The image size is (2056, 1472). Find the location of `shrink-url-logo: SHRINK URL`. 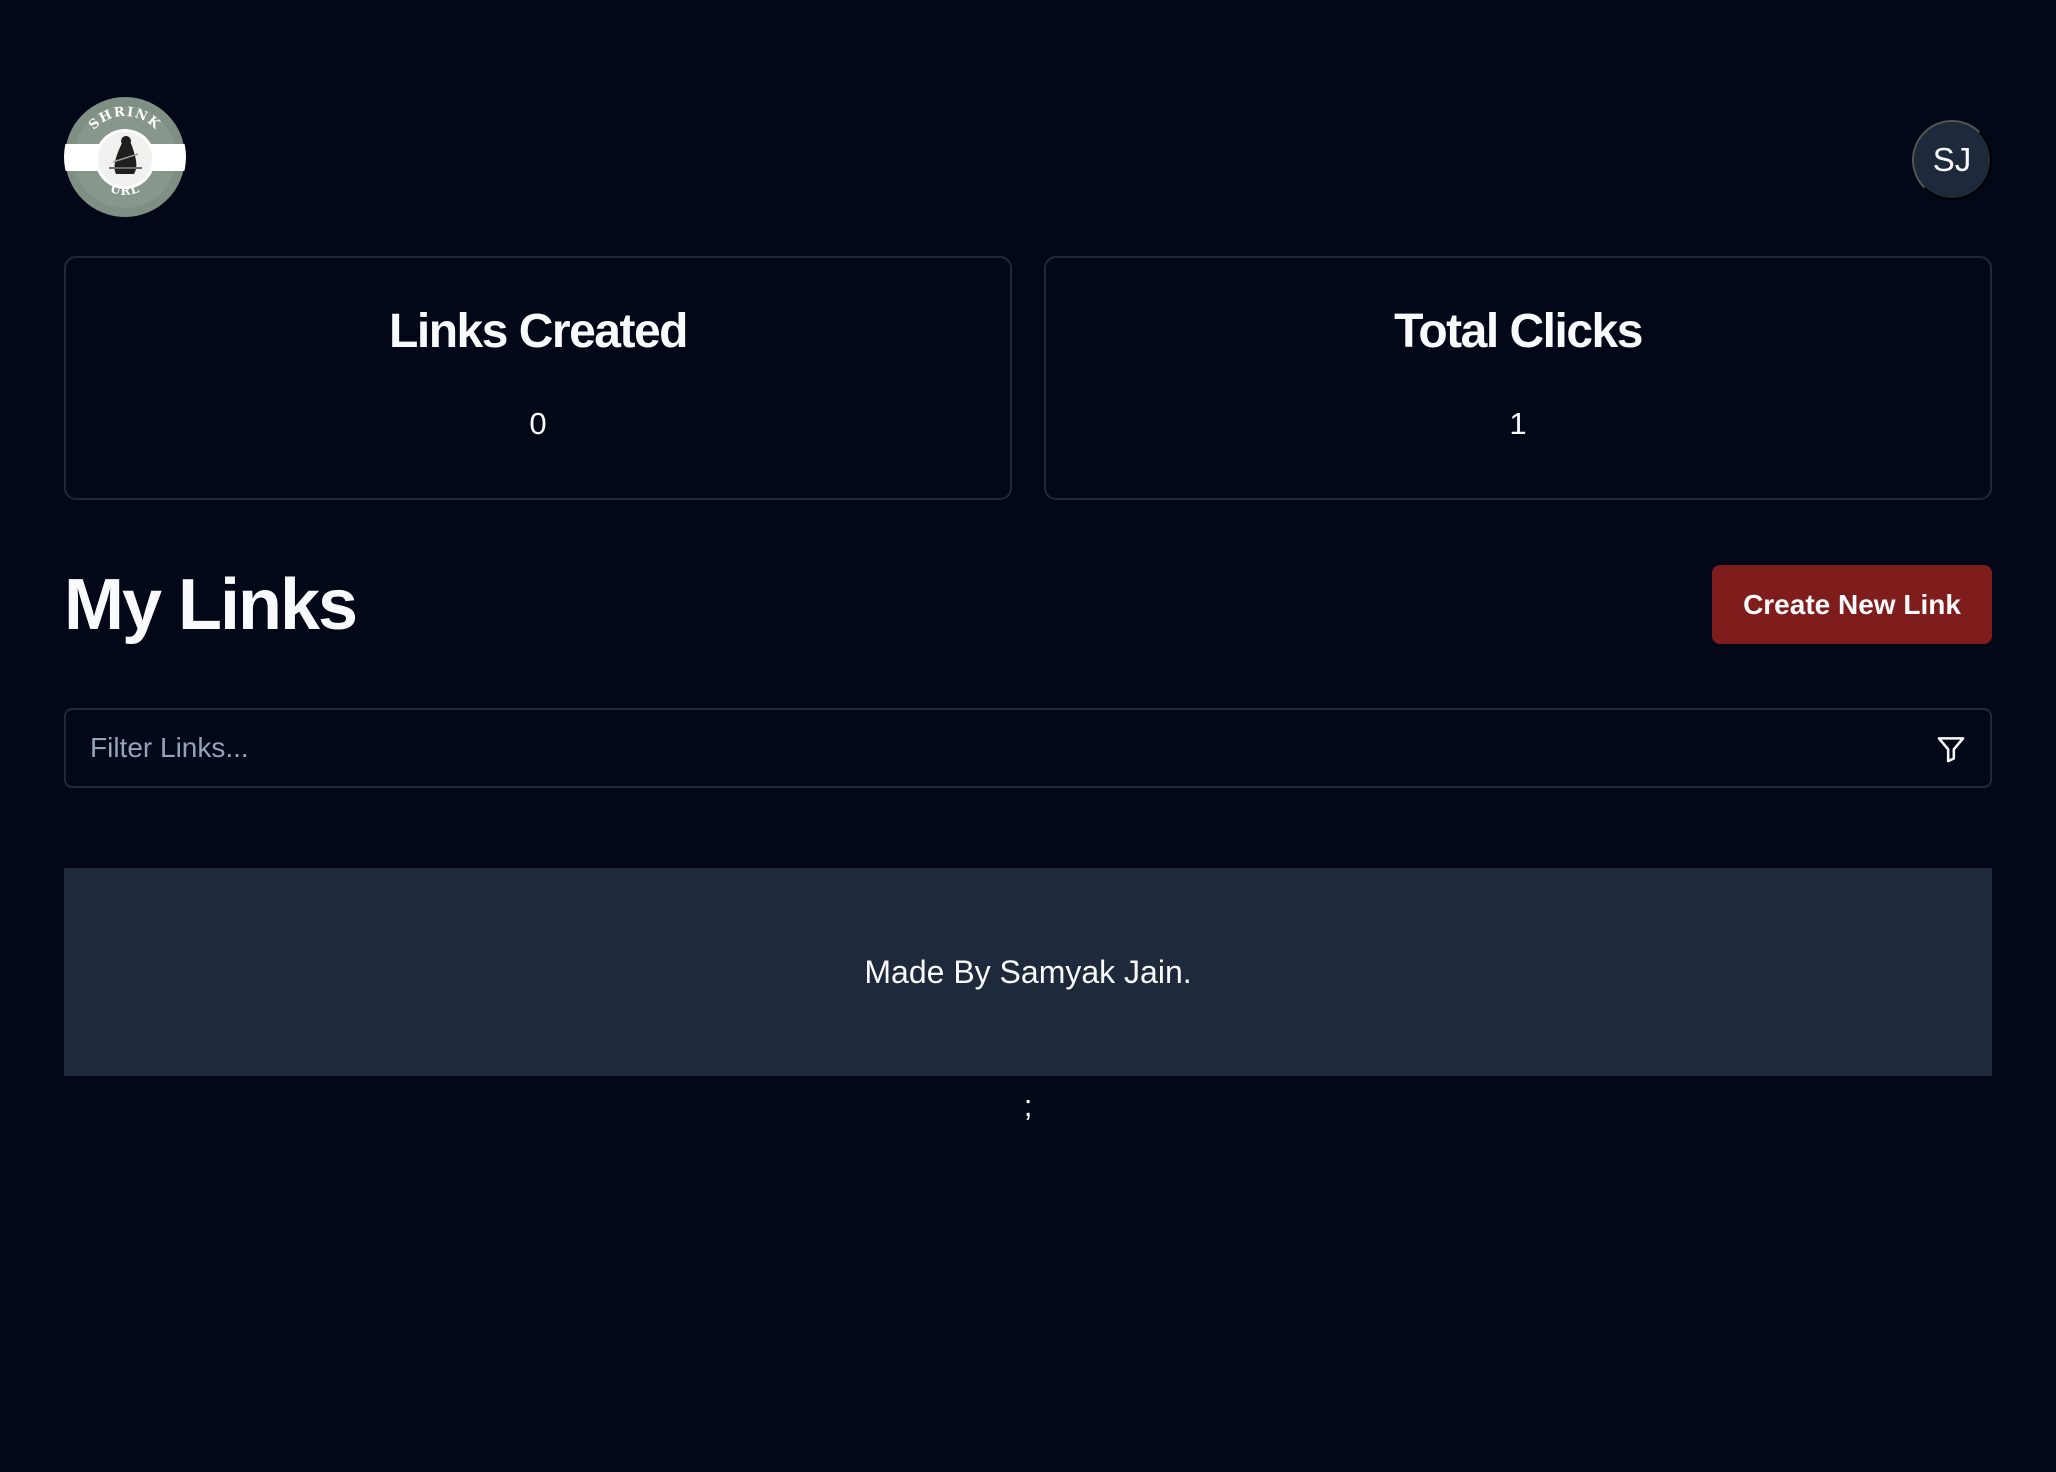

shrink-url-logo: SHRINK URL is located at coordinates (125, 157).